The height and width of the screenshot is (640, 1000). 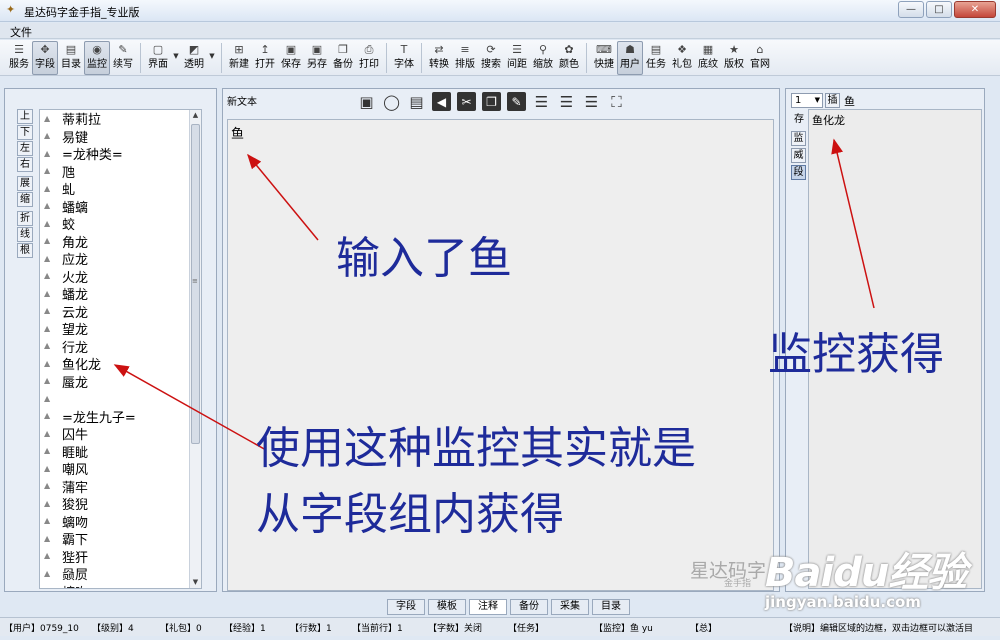 I want to click on tree-item: ▲ 睚眦, so click(x=120, y=452).